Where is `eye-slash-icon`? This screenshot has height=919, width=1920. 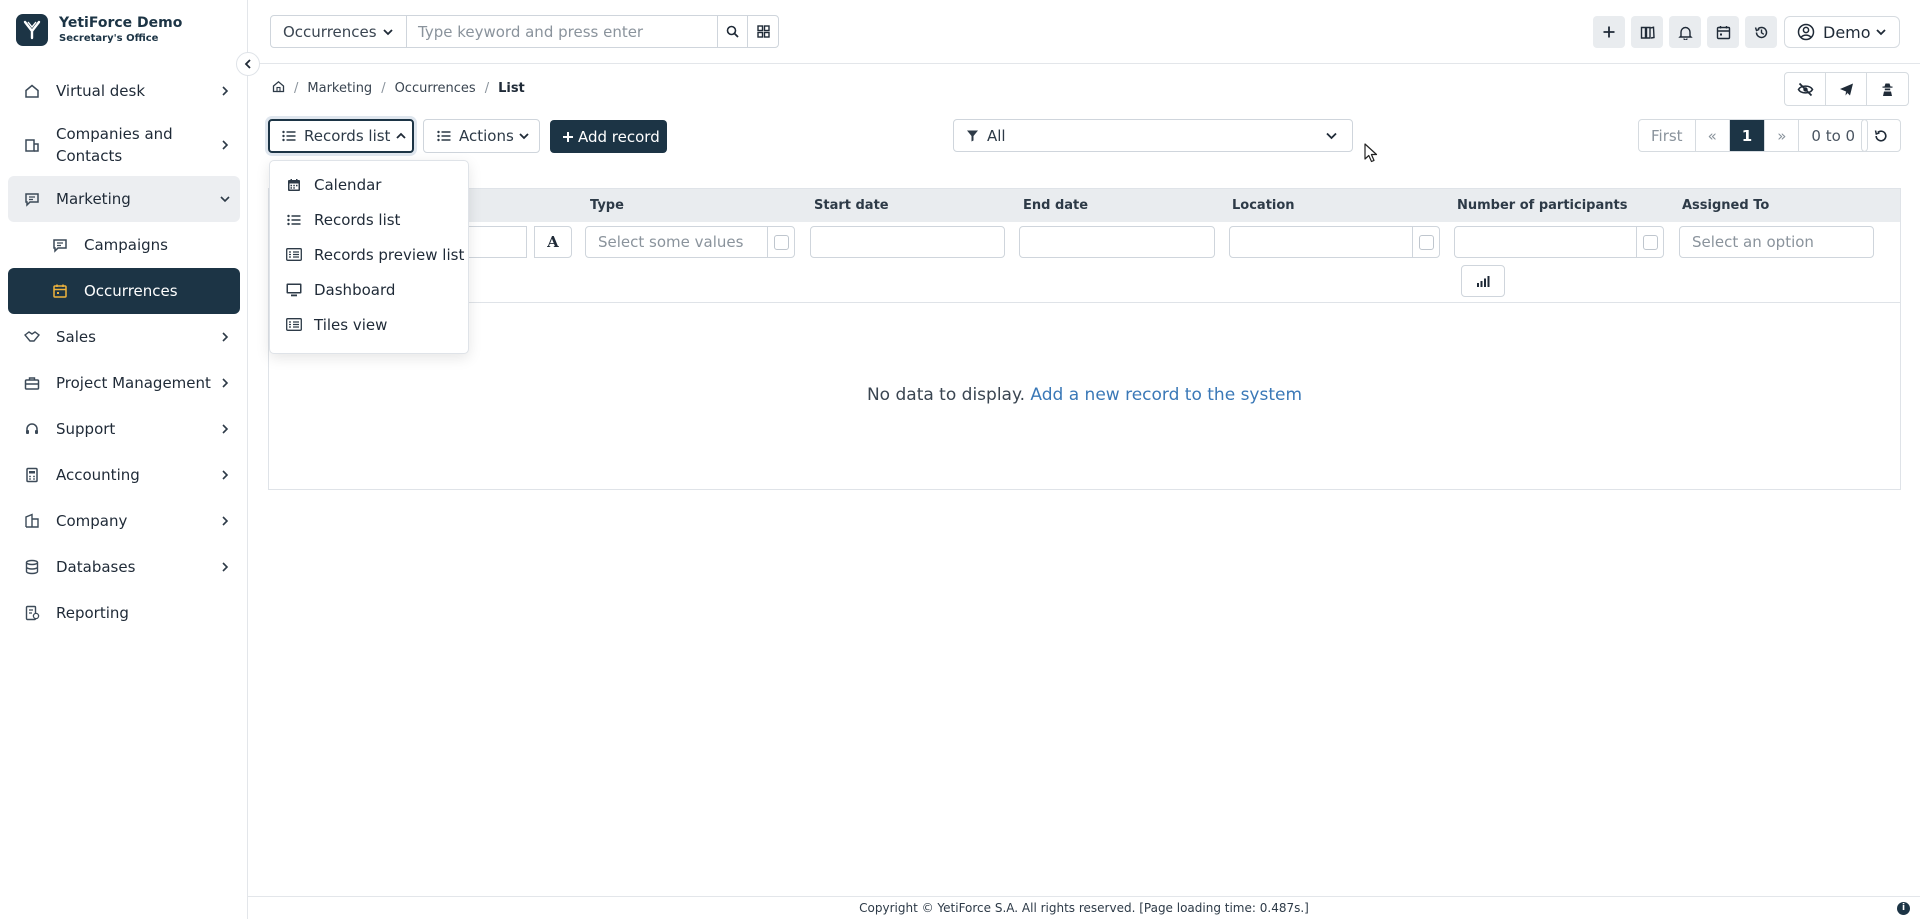
eye-slash-icon is located at coordinates (1805, 89).